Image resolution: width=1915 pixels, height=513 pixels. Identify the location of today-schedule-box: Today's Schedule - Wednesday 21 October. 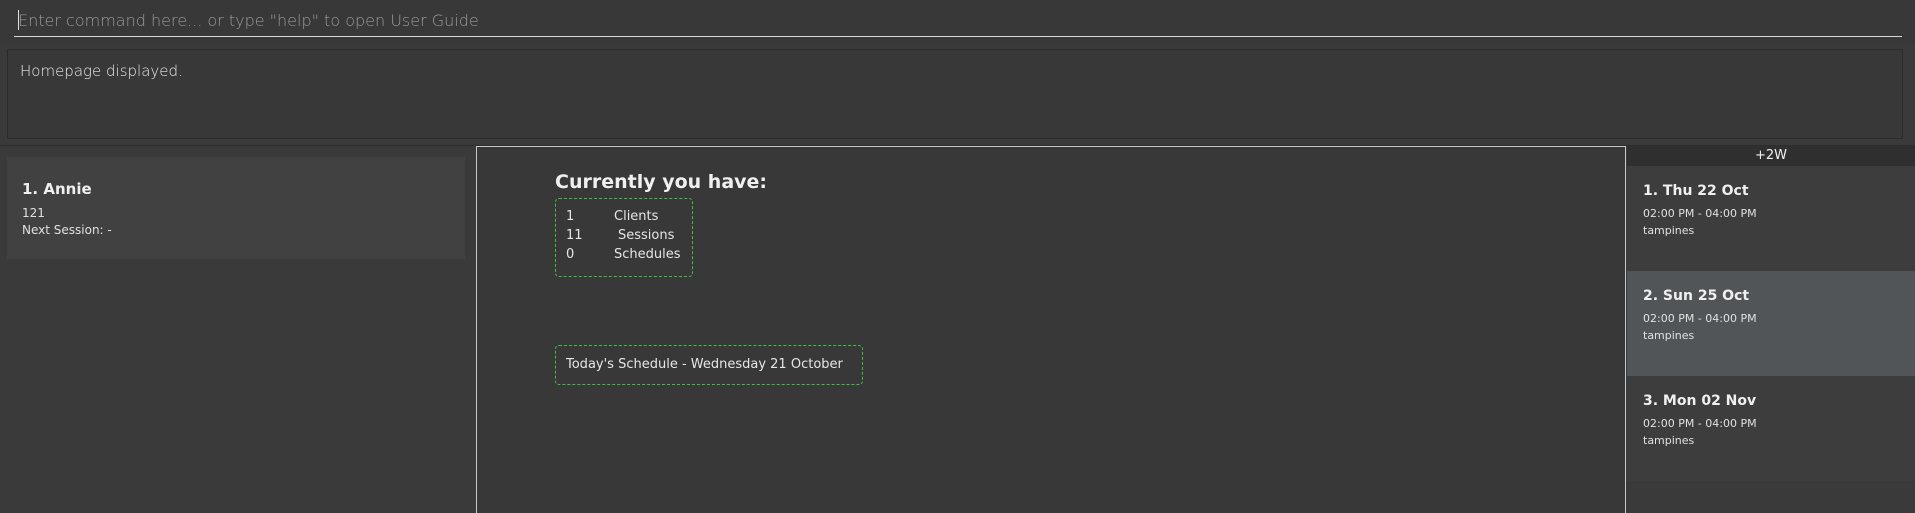
(709, 365).